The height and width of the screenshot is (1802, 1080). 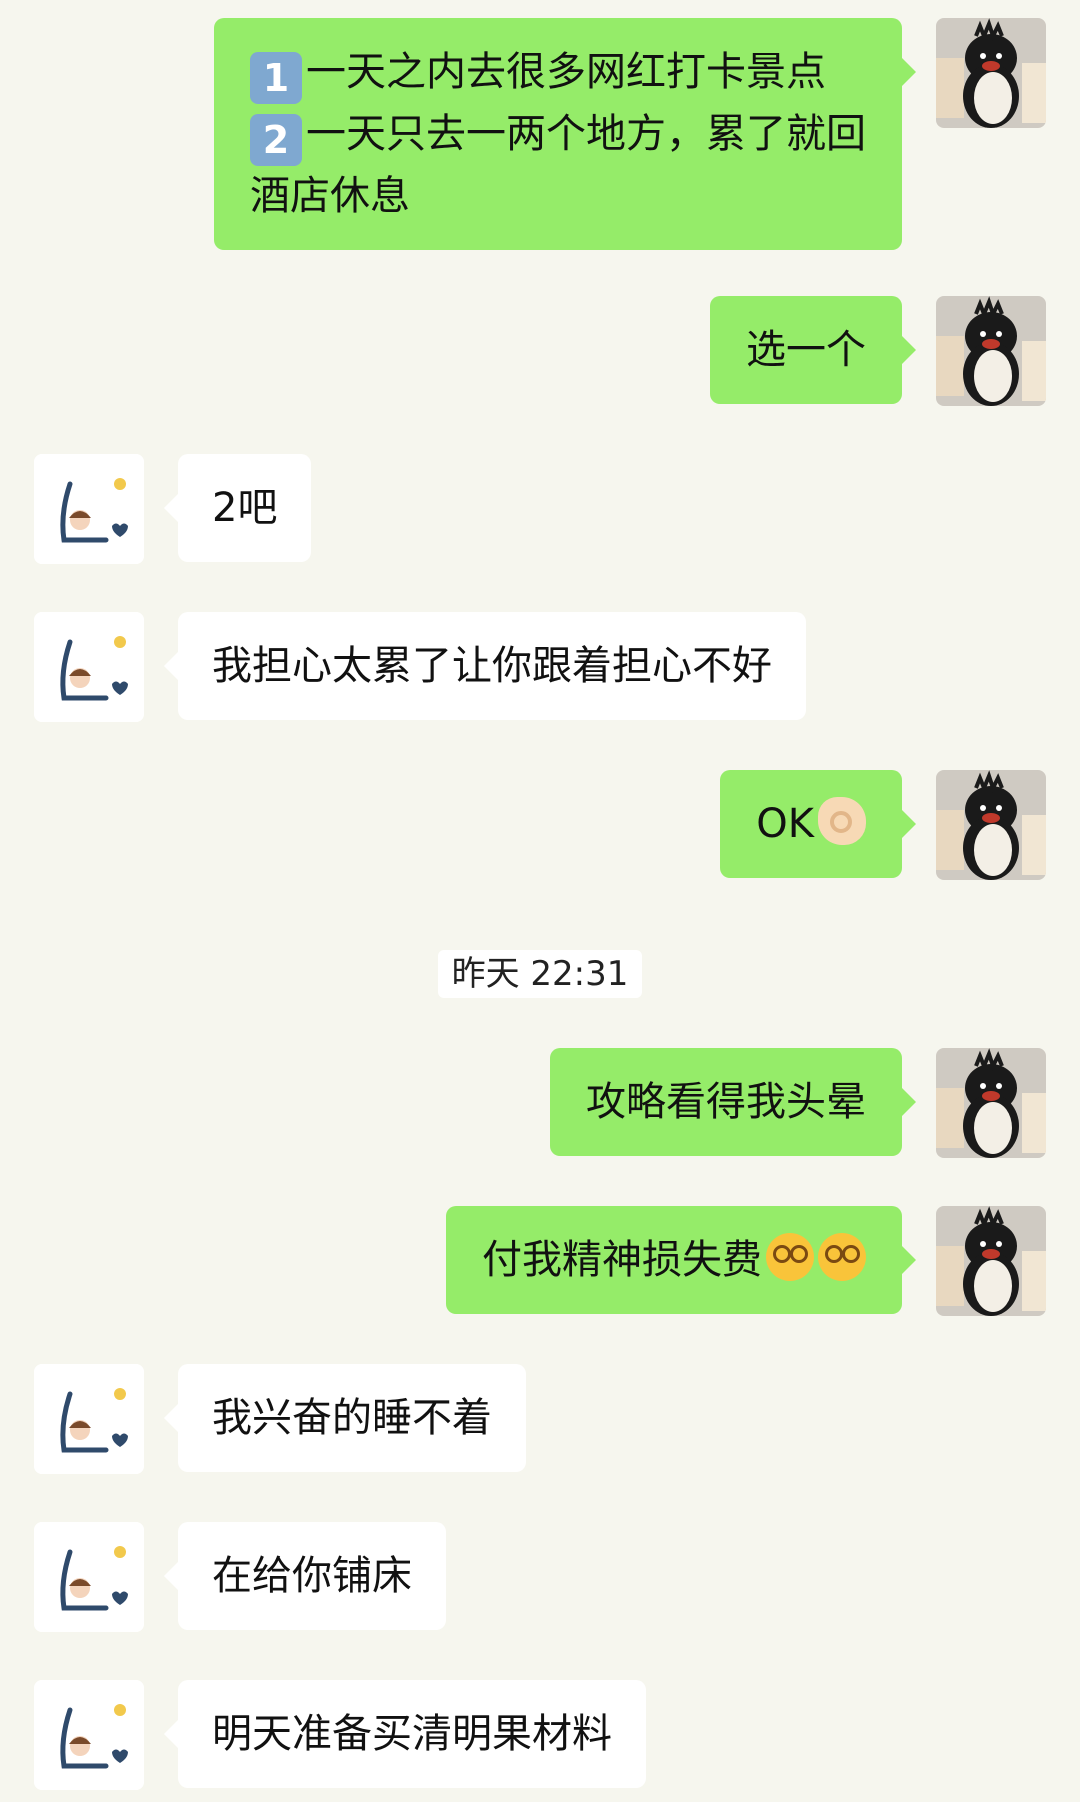 I want to click on message-bubble: 1 一天之内去很多网红打卡景点 2 一天只去一两个地方，累了就回 酒店休息, so click(x=565, y=134).